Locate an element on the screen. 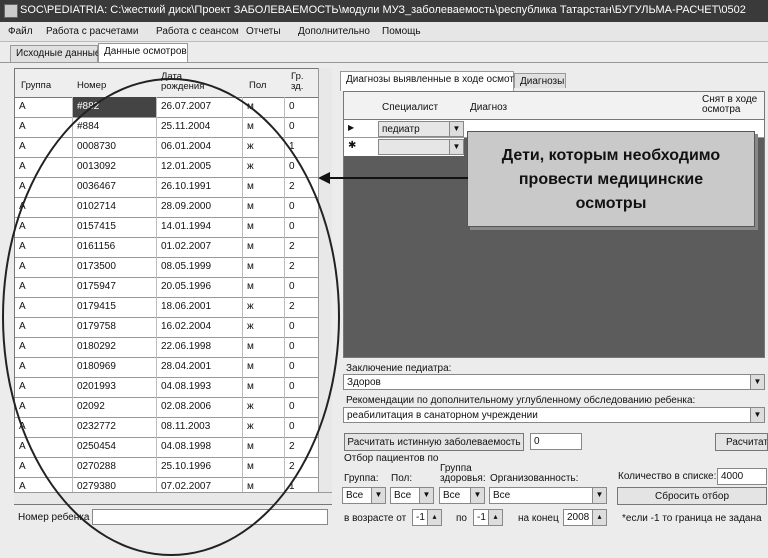  table-row: A 0270288 25.10.1996 м 2 is located at coordinates (173, 467).